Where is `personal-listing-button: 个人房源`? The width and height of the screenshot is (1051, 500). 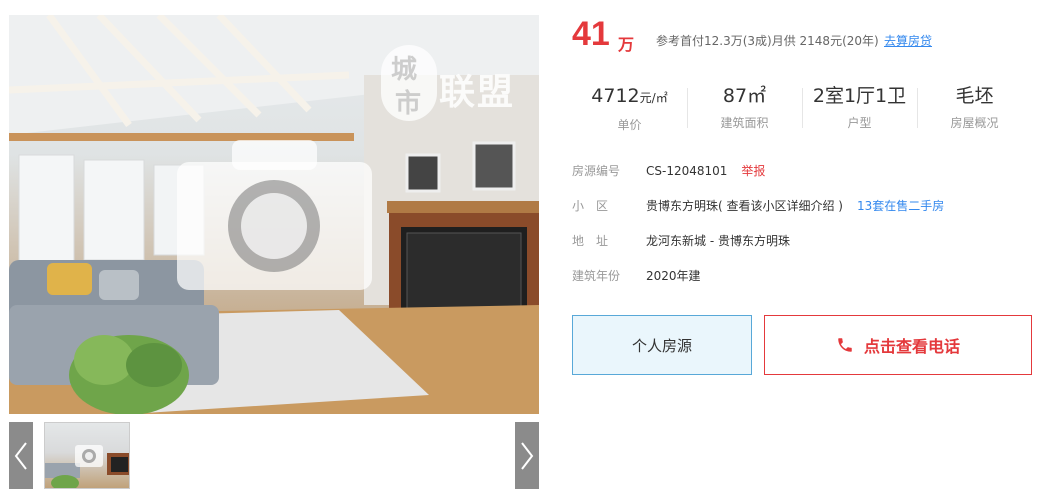
personal-listing-button: 个人房源 is located at coordinates (662, 345).